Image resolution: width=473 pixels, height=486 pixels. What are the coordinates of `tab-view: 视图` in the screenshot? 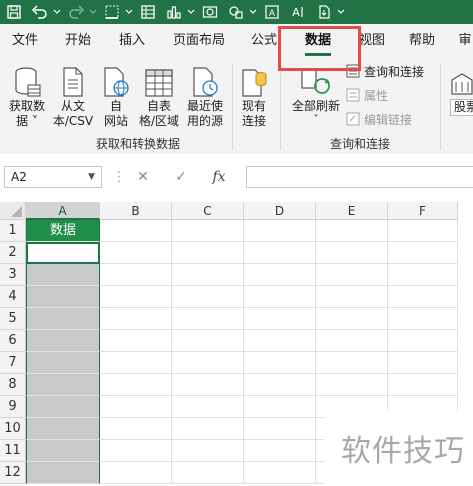 It's located at (372, 42).